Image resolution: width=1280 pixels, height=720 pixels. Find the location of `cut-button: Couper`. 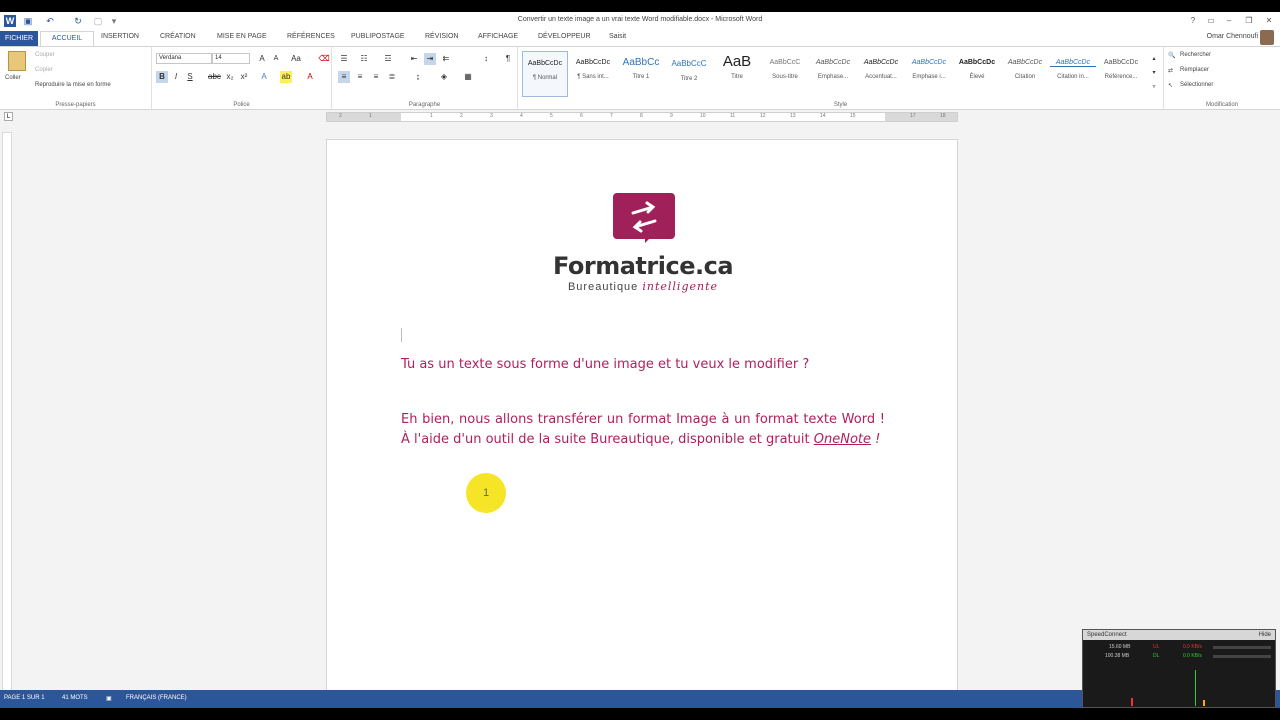

cut-button: Couper is located at coordinates (45, 55).